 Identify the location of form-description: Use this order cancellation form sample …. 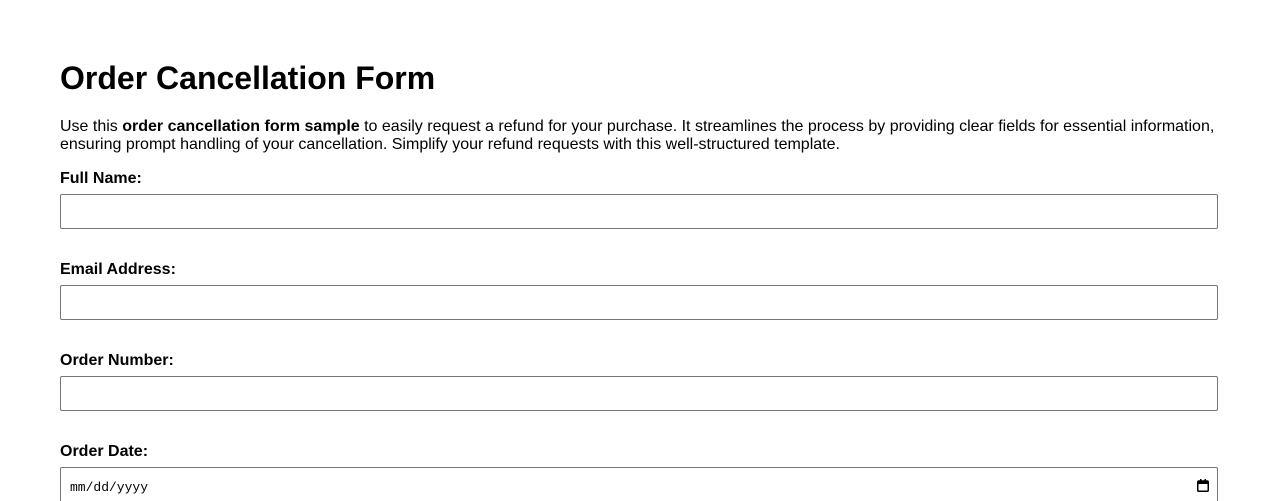
(645, 136).